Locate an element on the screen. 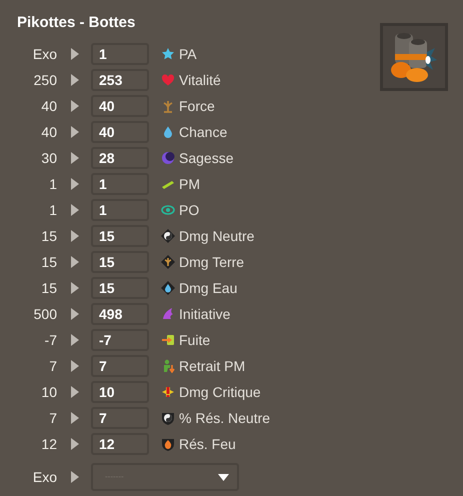 The height and width of the screenshot is (496, 463). stat-input: 253 is located at coordinates (120, 80).